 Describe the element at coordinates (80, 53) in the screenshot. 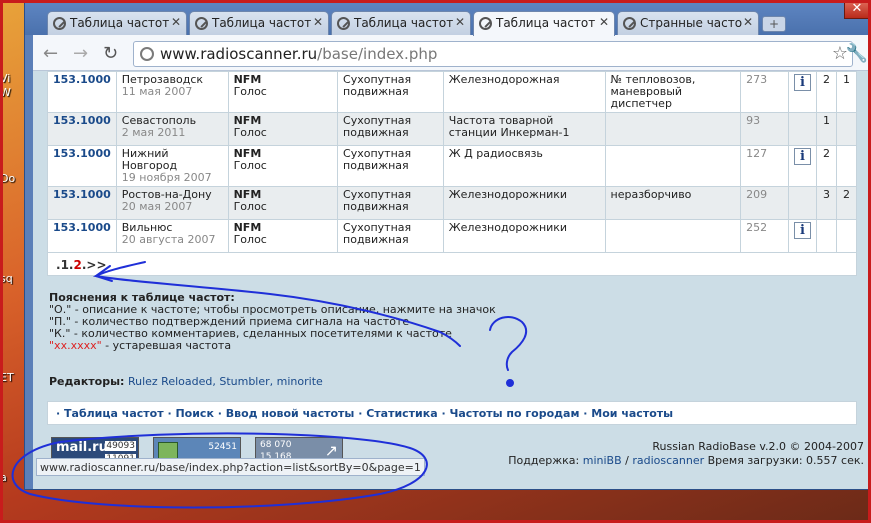

I see `forward-arrow-icon: →` at that location.